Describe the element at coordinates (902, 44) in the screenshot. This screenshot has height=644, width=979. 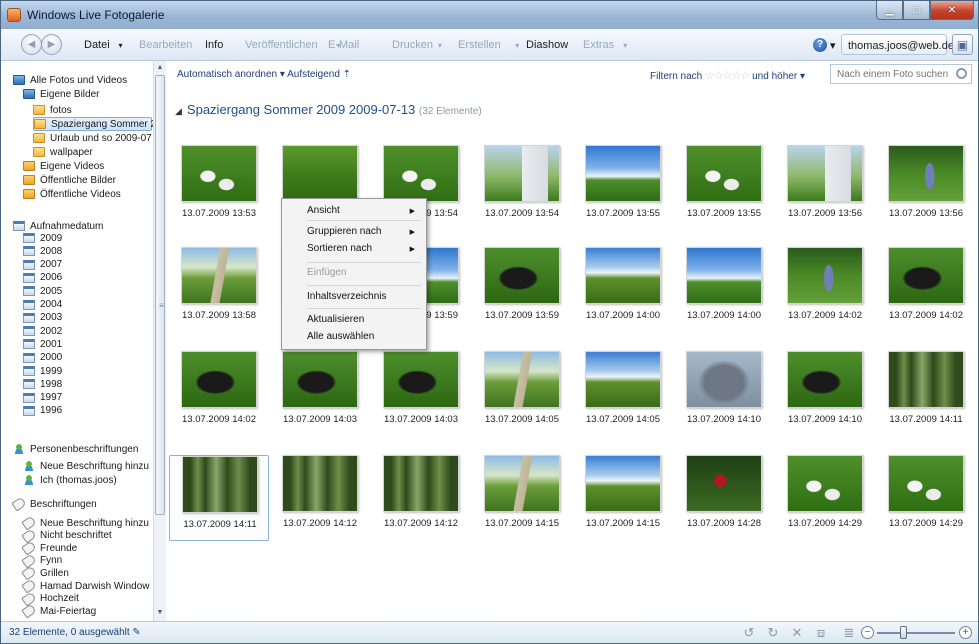
I see `user-account-button: thomas.joos@web.de ▾` at that location.